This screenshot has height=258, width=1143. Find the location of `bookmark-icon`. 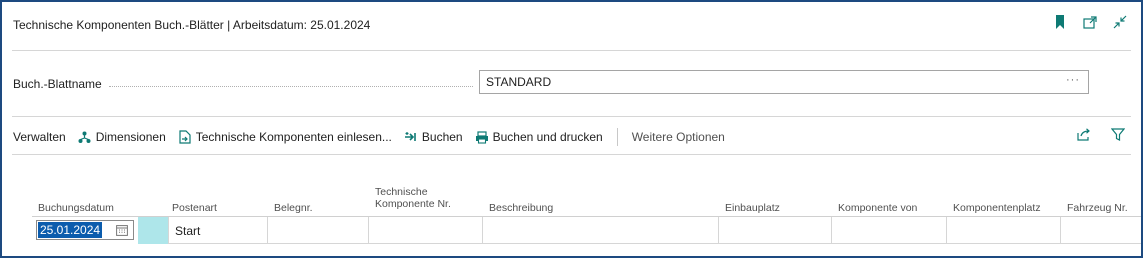

bookmark-icon is located at coordinates (1060, 22).